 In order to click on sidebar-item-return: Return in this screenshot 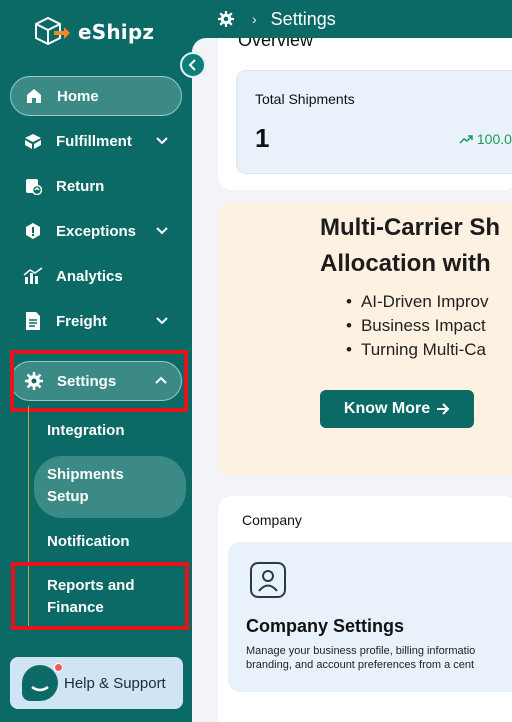, I will do `click(96, 186)`.